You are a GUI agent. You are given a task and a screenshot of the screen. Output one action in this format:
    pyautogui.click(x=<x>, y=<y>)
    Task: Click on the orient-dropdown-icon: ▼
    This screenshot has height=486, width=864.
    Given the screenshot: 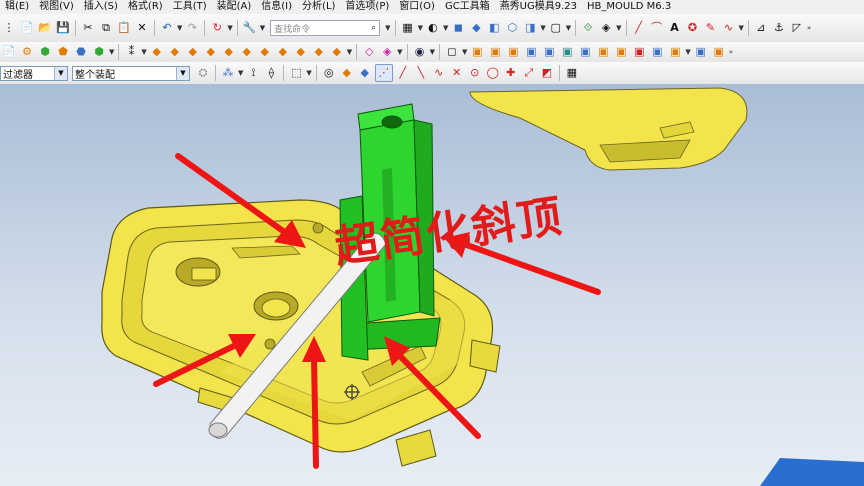 What is the action you would take?
    pyautogui.click(x=445, y=28)
    